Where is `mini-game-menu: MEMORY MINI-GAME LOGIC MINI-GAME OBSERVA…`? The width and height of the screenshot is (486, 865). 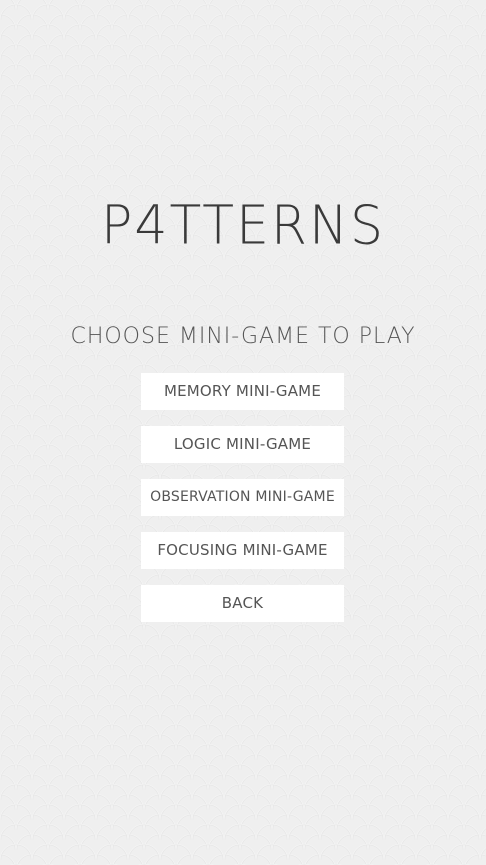 mini-game-menu: MEMORY MINI-GAME LOGIC MINI-GAME OBSERVA… is located at coordinates (242, 505).